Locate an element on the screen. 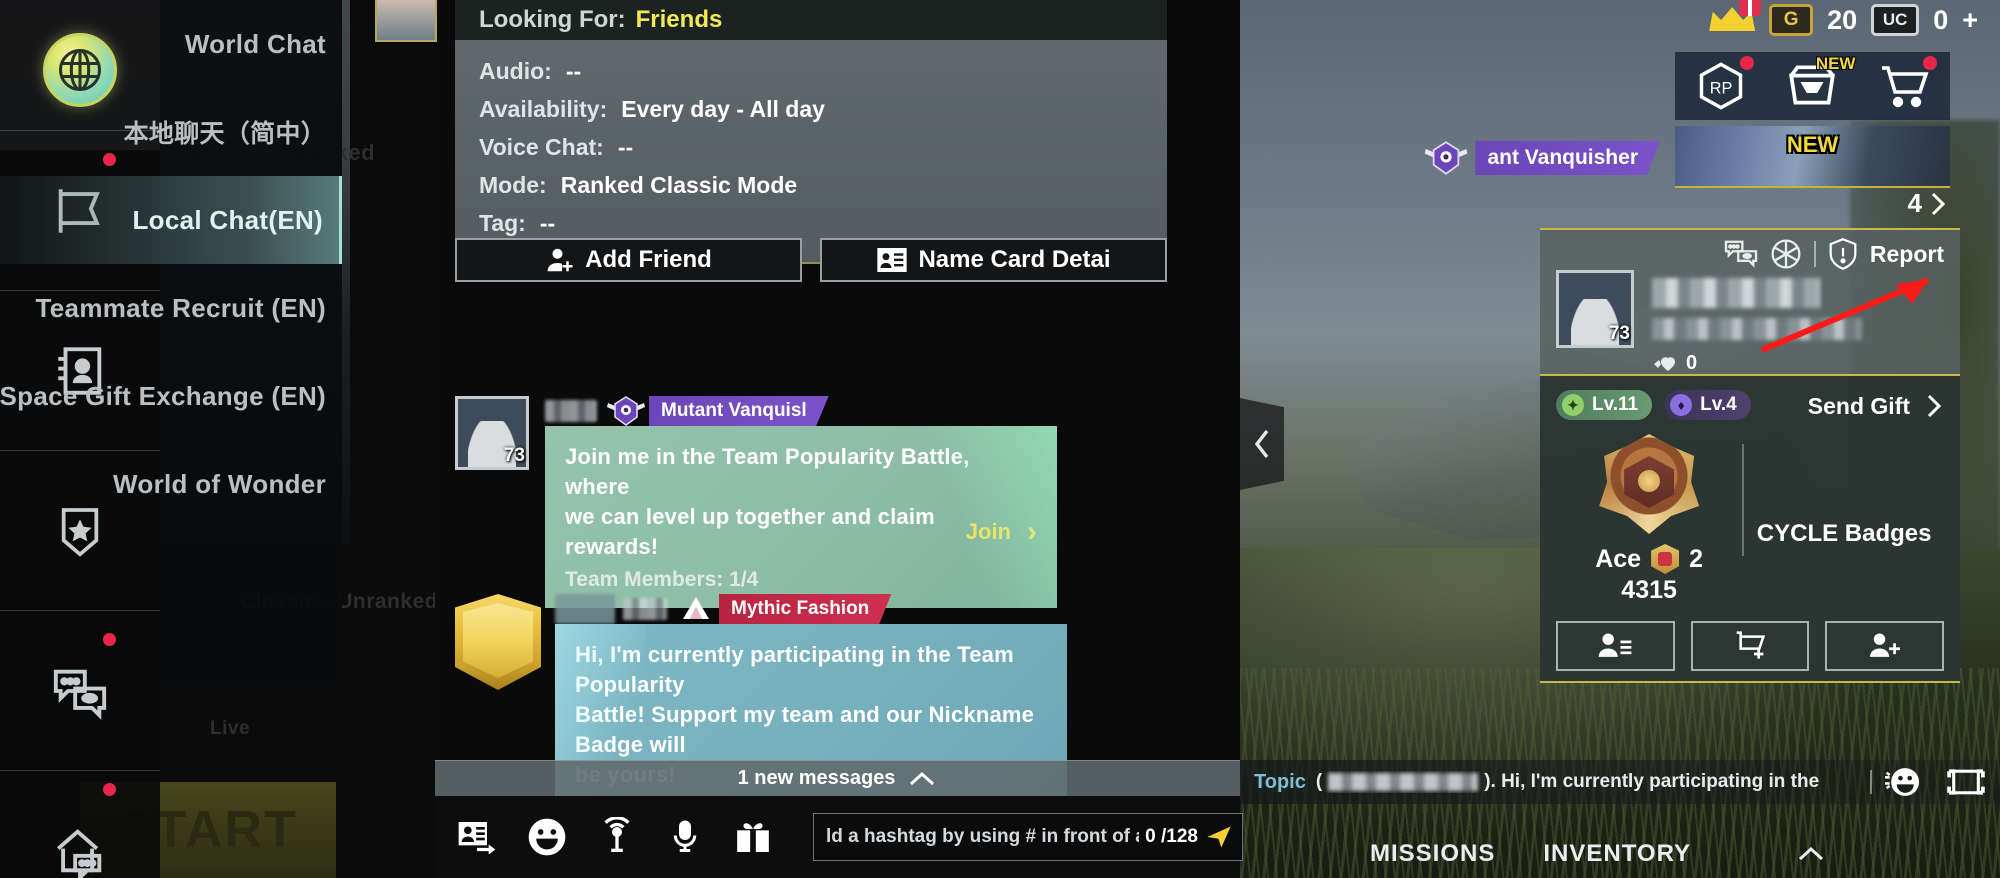  info-key: Voice Chat: is located at coordinates (541, 147).